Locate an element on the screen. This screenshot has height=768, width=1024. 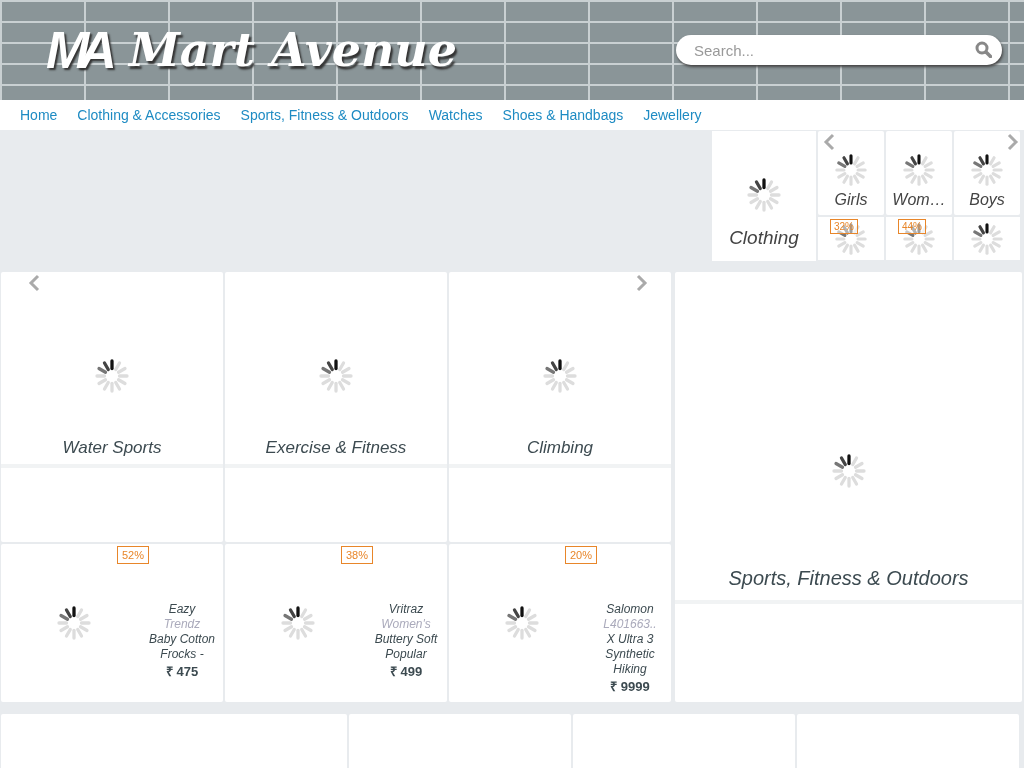
product-subtitle: Trendz is located at coordinates (182, 624).